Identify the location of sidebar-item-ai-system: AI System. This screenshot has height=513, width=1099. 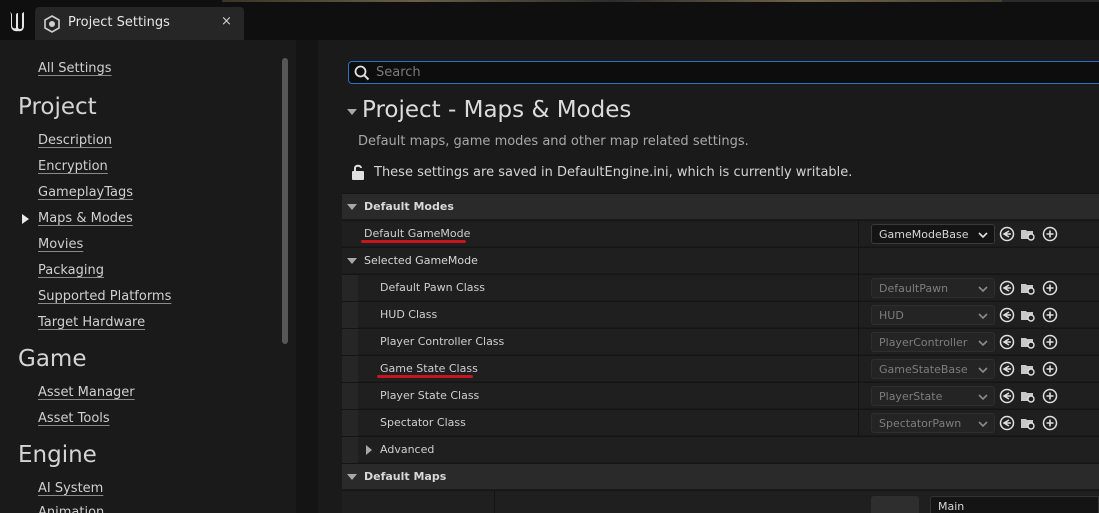
(70, 488).